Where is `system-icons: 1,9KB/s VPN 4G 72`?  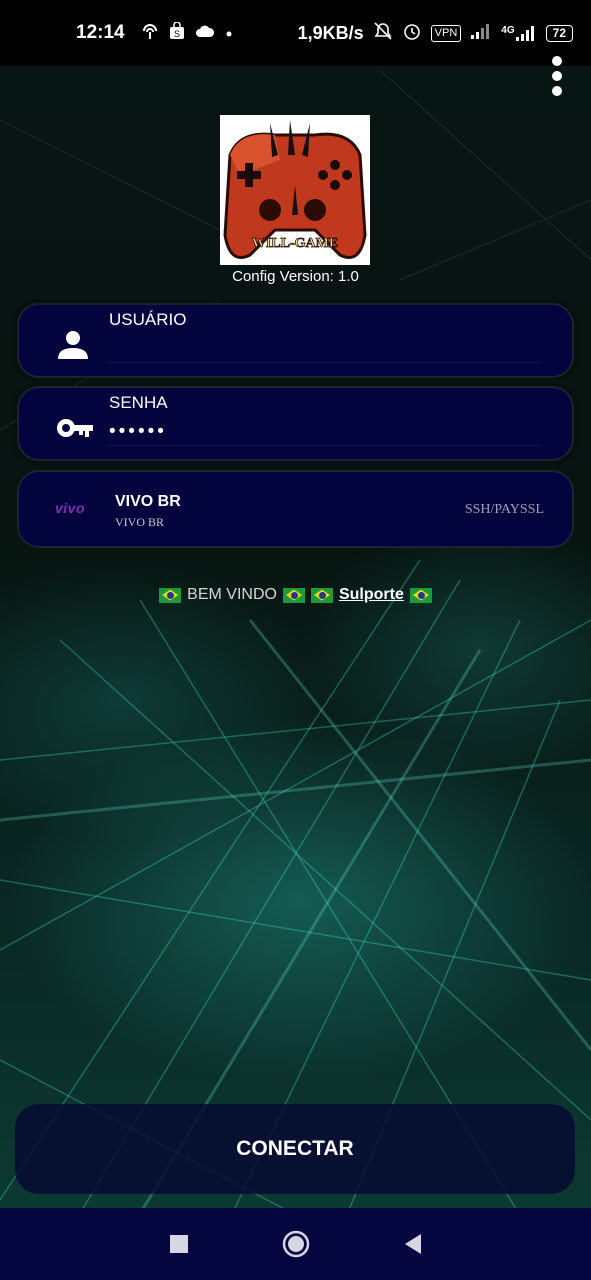 system-icons: 1,9KB/s VPN 4G 72 is located at coordinates (435, 33).